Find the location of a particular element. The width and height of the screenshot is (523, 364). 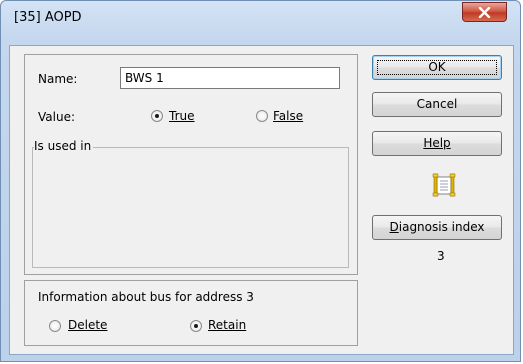

radio-delete-label: Delete is located at coordinates (87, 325).